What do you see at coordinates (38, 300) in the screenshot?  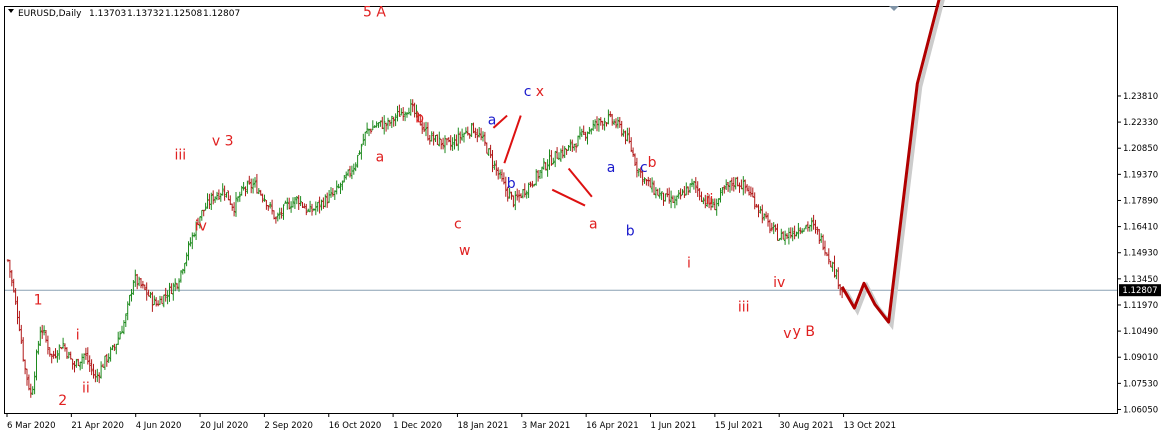 I see `wave-label: 1` at bounding box center [38, 300].